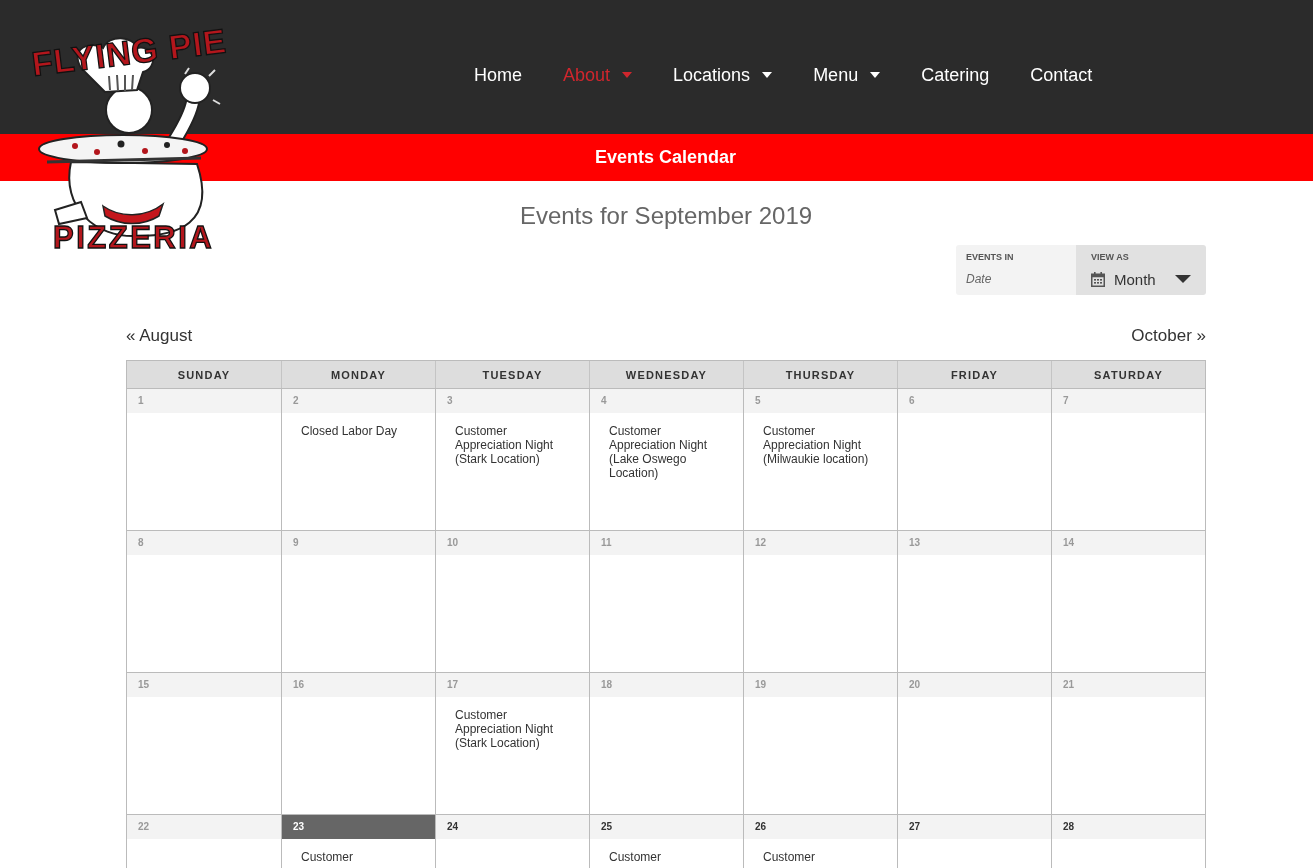 The height and width of the screenshot is (868, 1313). Describe the element at coordinates (983, 279) in the screenshot. I see `date-field: Date` at that location.